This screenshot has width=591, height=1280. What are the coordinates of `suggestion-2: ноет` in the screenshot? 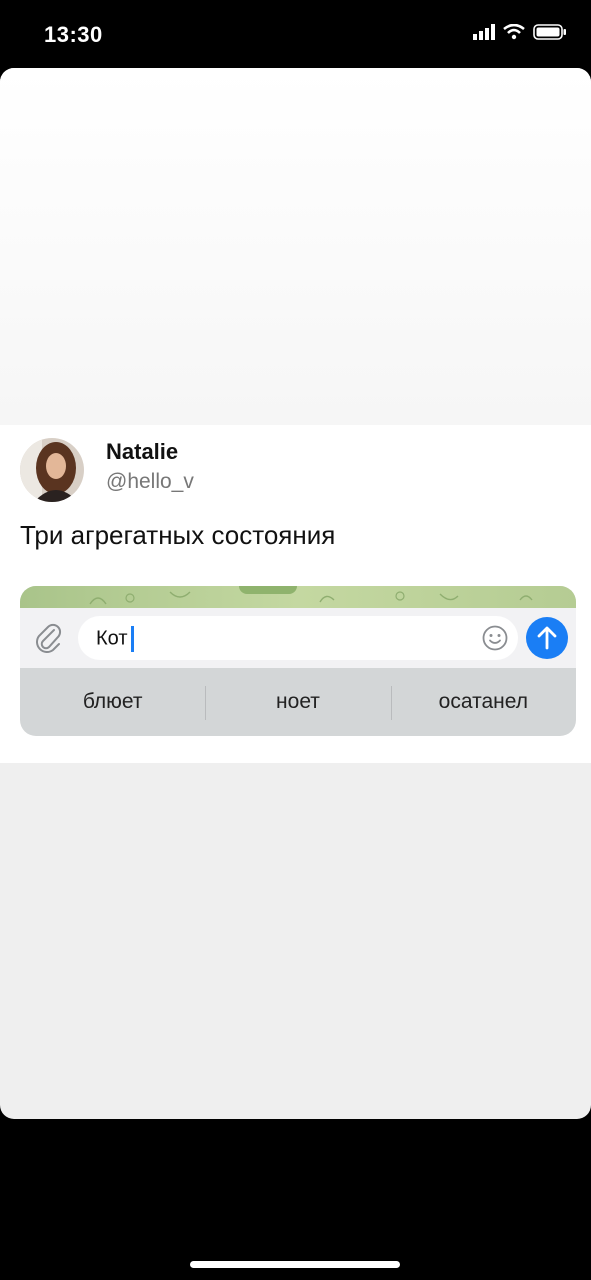 It's located at (297, 702).